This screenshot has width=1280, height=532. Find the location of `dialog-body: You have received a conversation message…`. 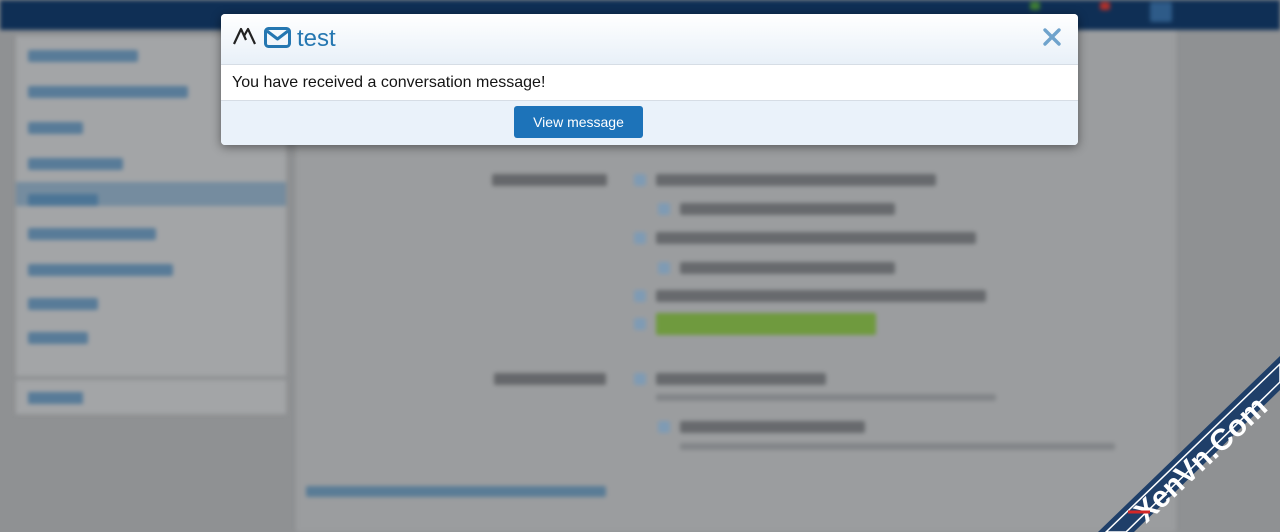

dialog-body: You have received a conversation message… is located at coordinates (649, 83).